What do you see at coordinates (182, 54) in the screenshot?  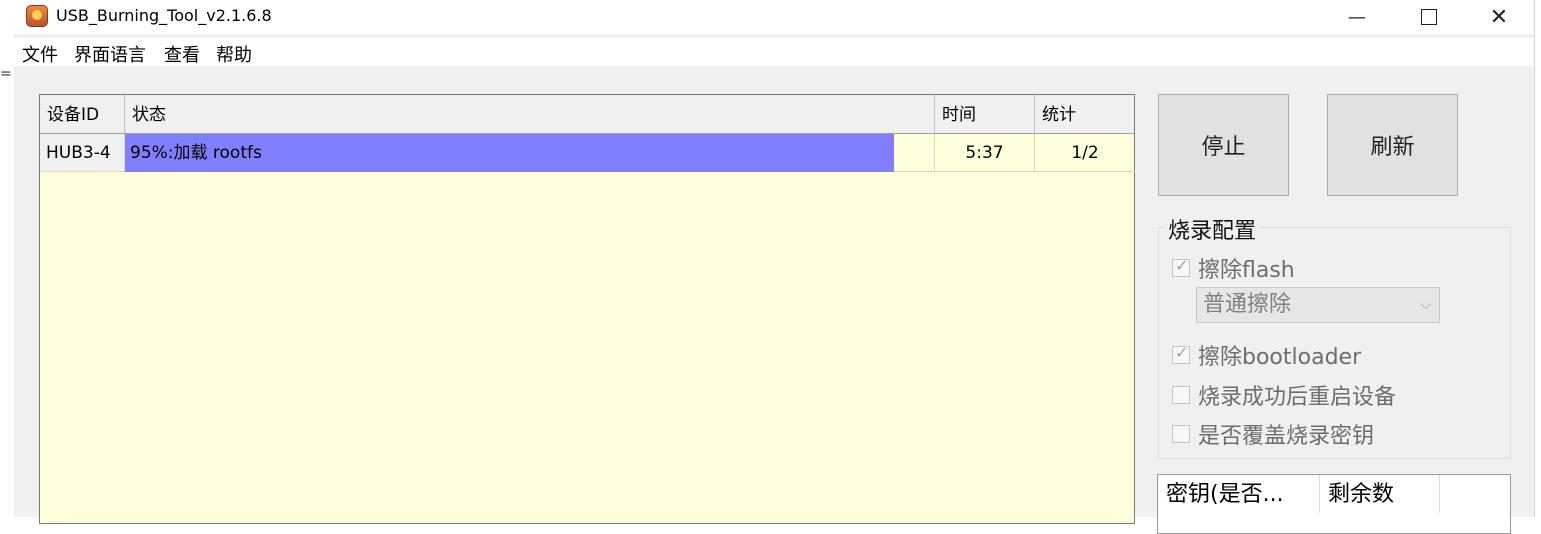 I see `menu-view: 查看` at bounding box center [182, 54].